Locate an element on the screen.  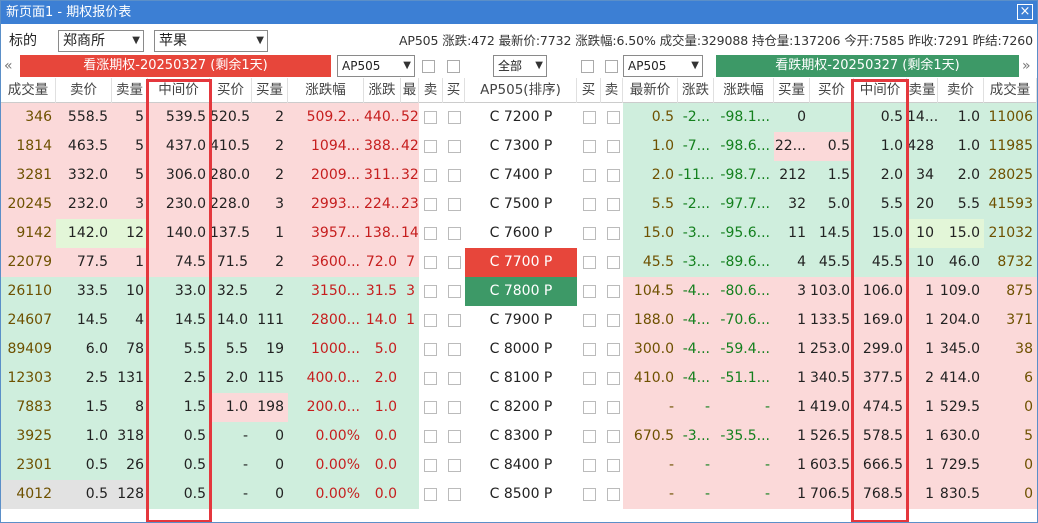
strike-cell: C 8400 P is located at coordinates (521, 465).